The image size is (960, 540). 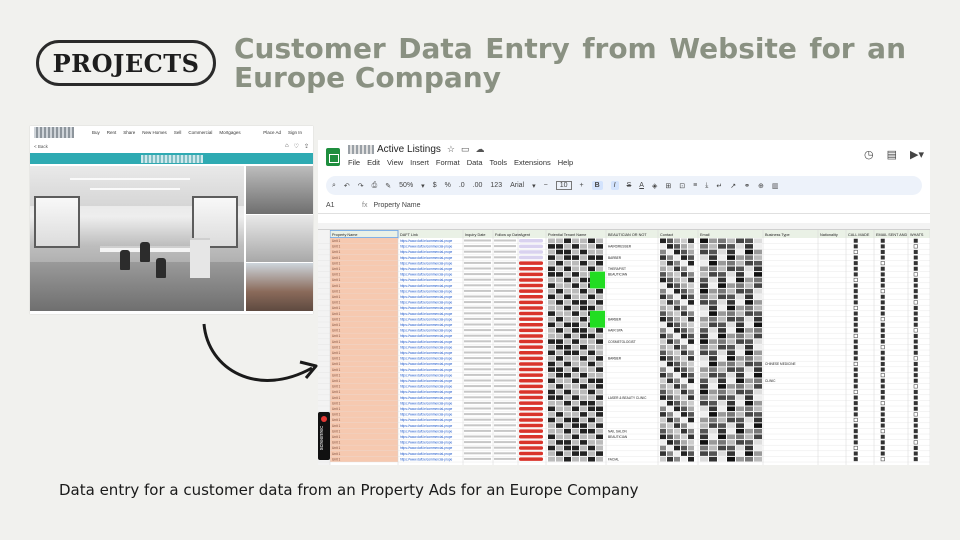 I want to click on menu-edit: Edit, so click(x=373, y=162).